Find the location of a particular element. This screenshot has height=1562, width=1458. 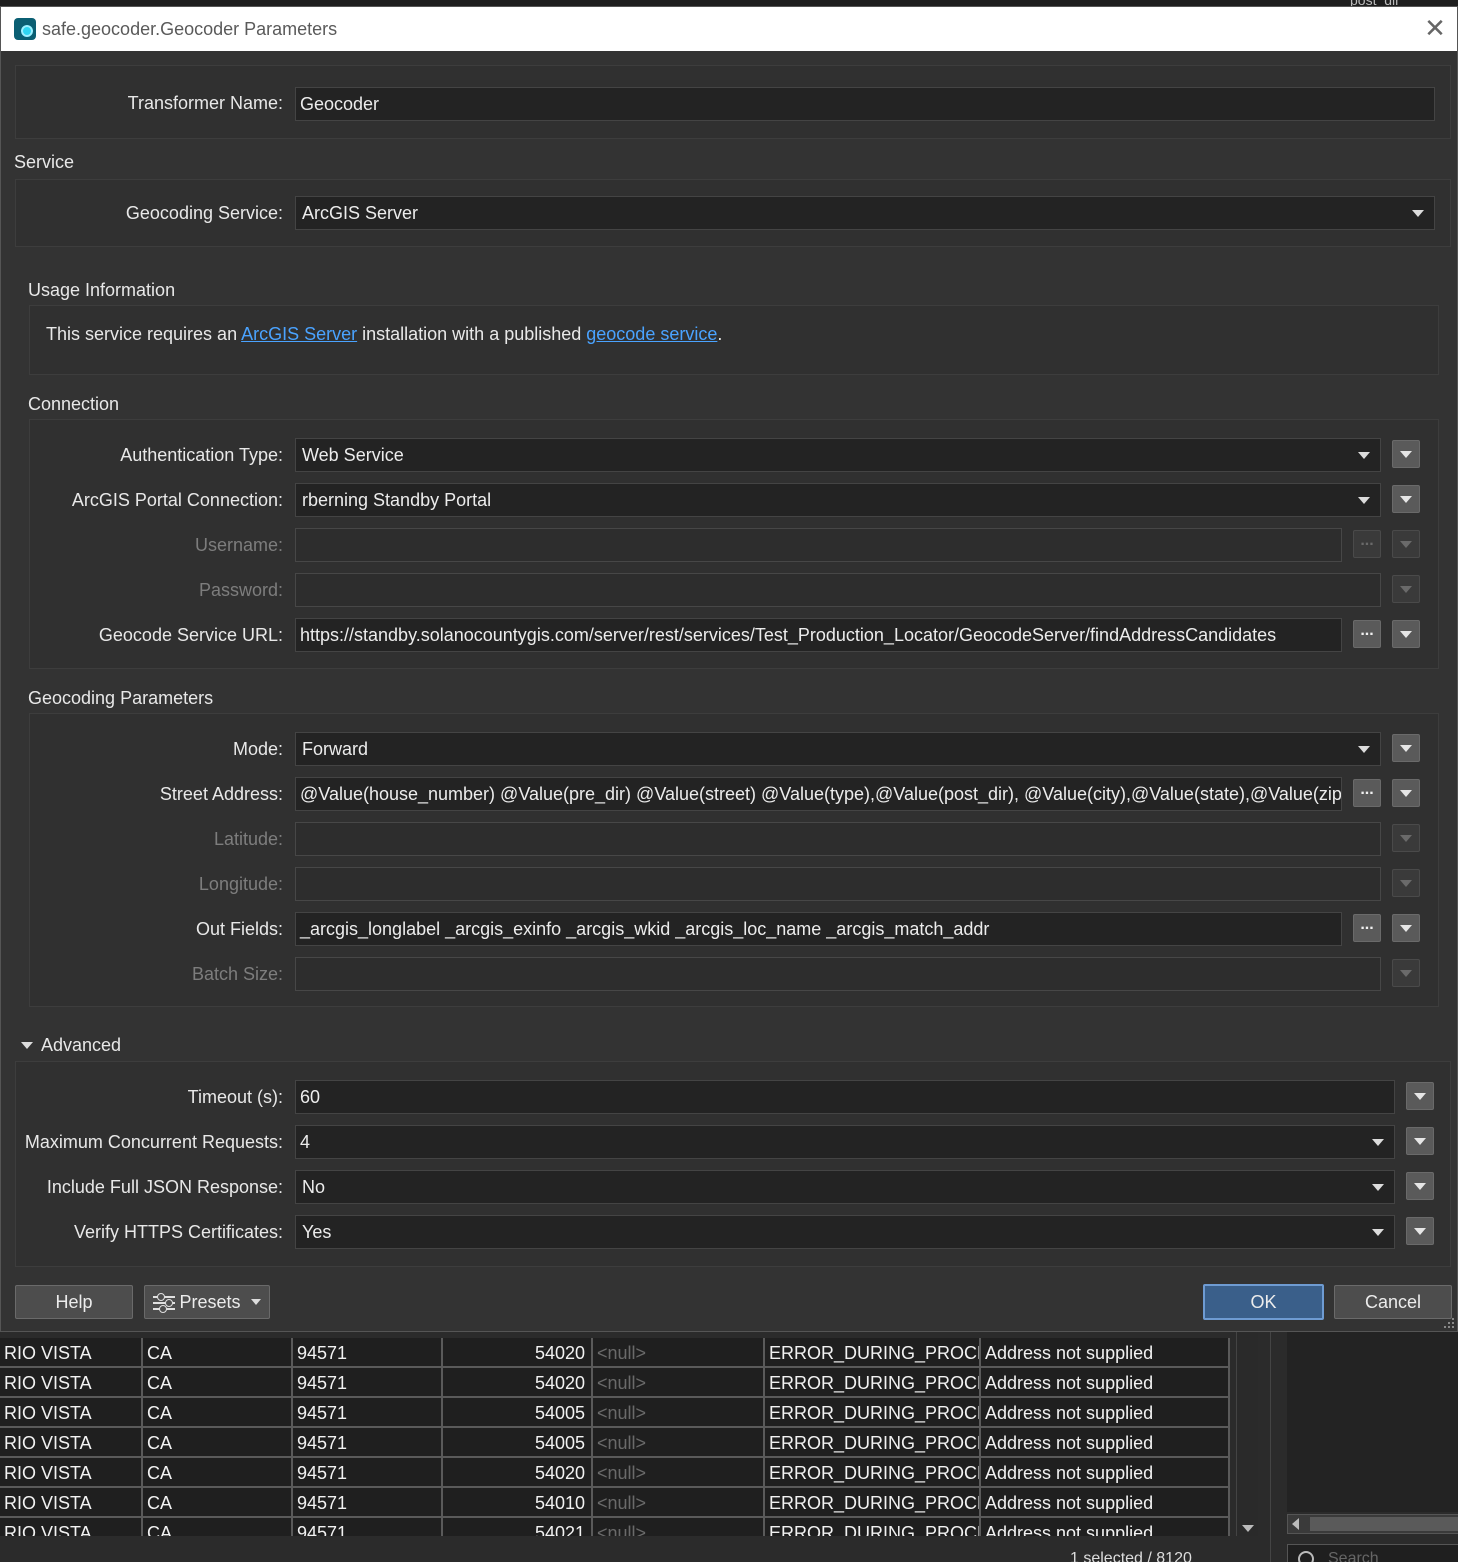

usage-section-label: Usage Information is located at coordinates (102, 290).